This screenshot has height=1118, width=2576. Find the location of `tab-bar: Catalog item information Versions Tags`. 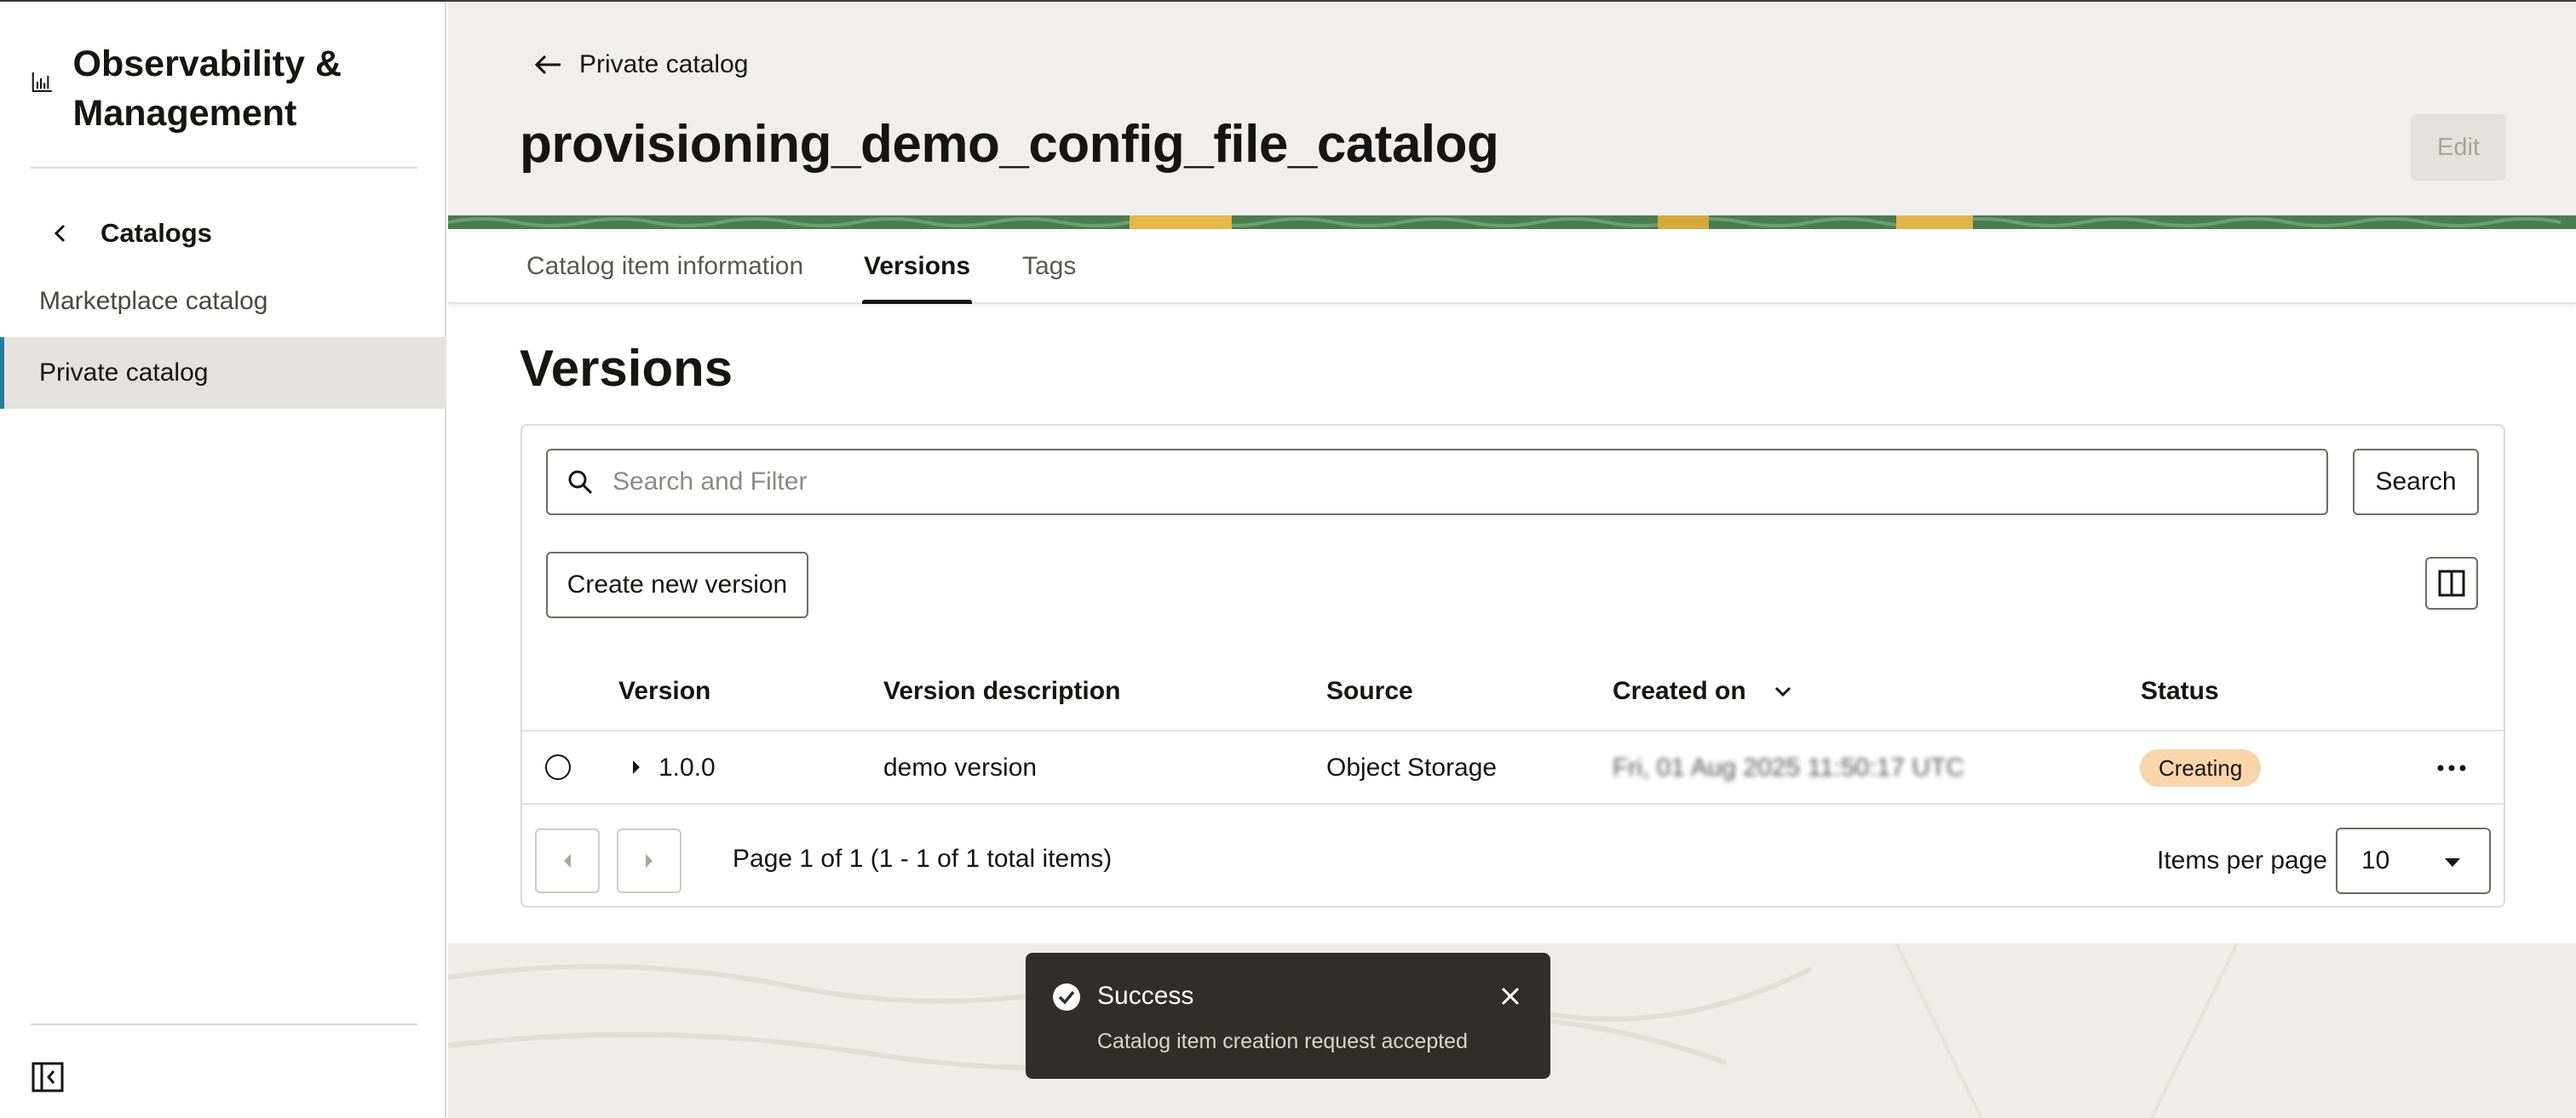

tab-bar: Catalog item information Versions Tags is located at coordinates (1512, 266).